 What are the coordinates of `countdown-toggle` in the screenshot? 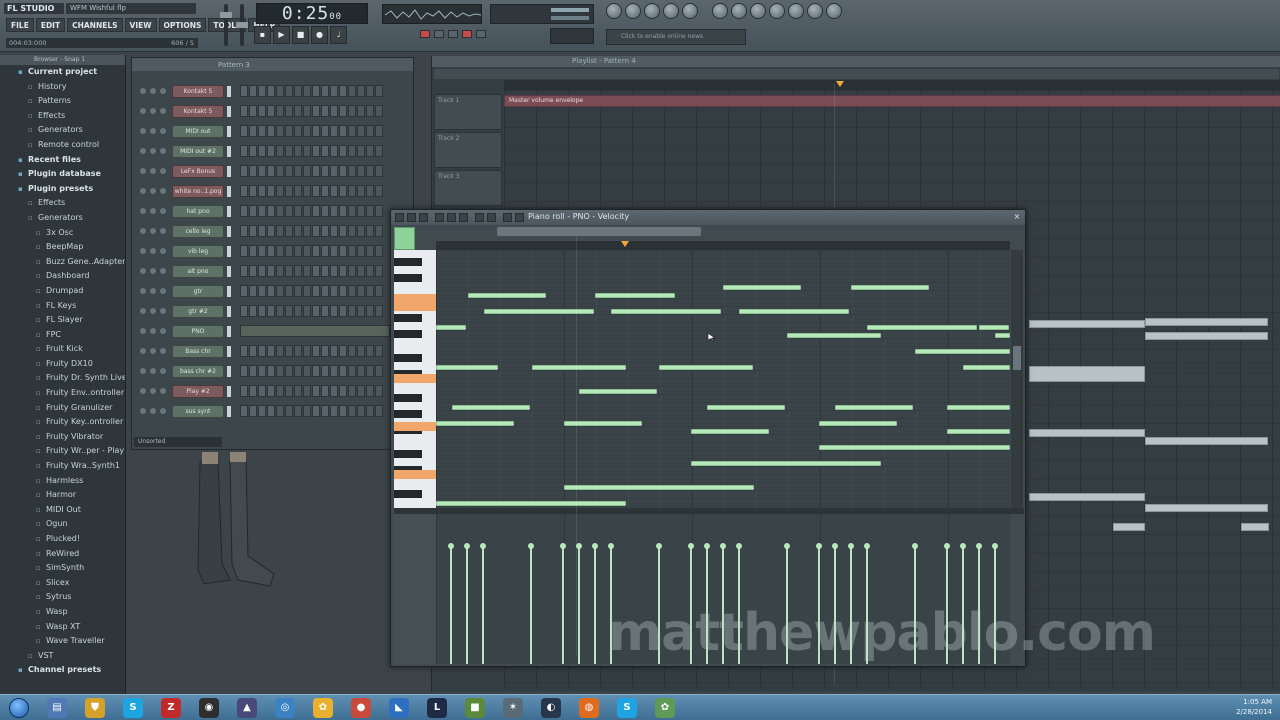 It's located at (453, 34).